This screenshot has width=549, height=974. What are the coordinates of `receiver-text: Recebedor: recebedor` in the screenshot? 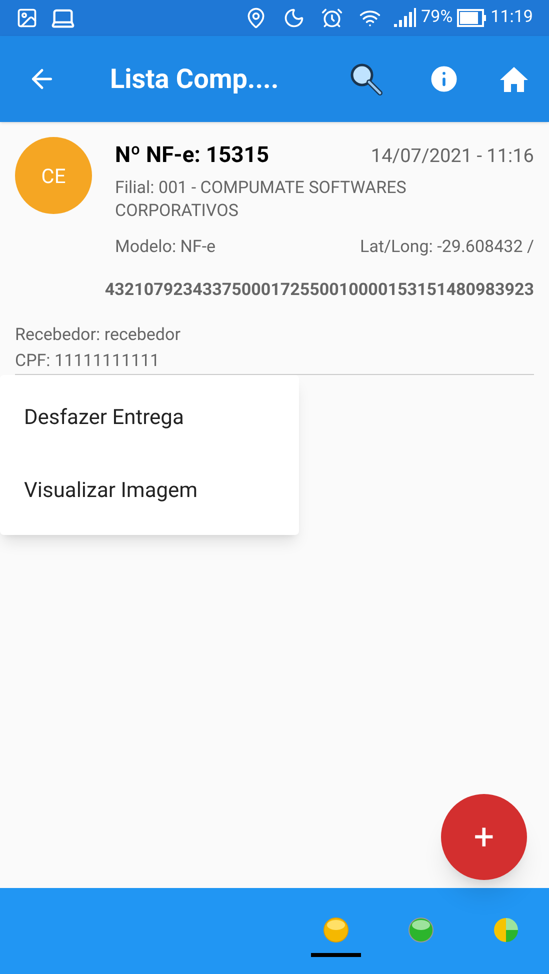 It's located at (98, 335).